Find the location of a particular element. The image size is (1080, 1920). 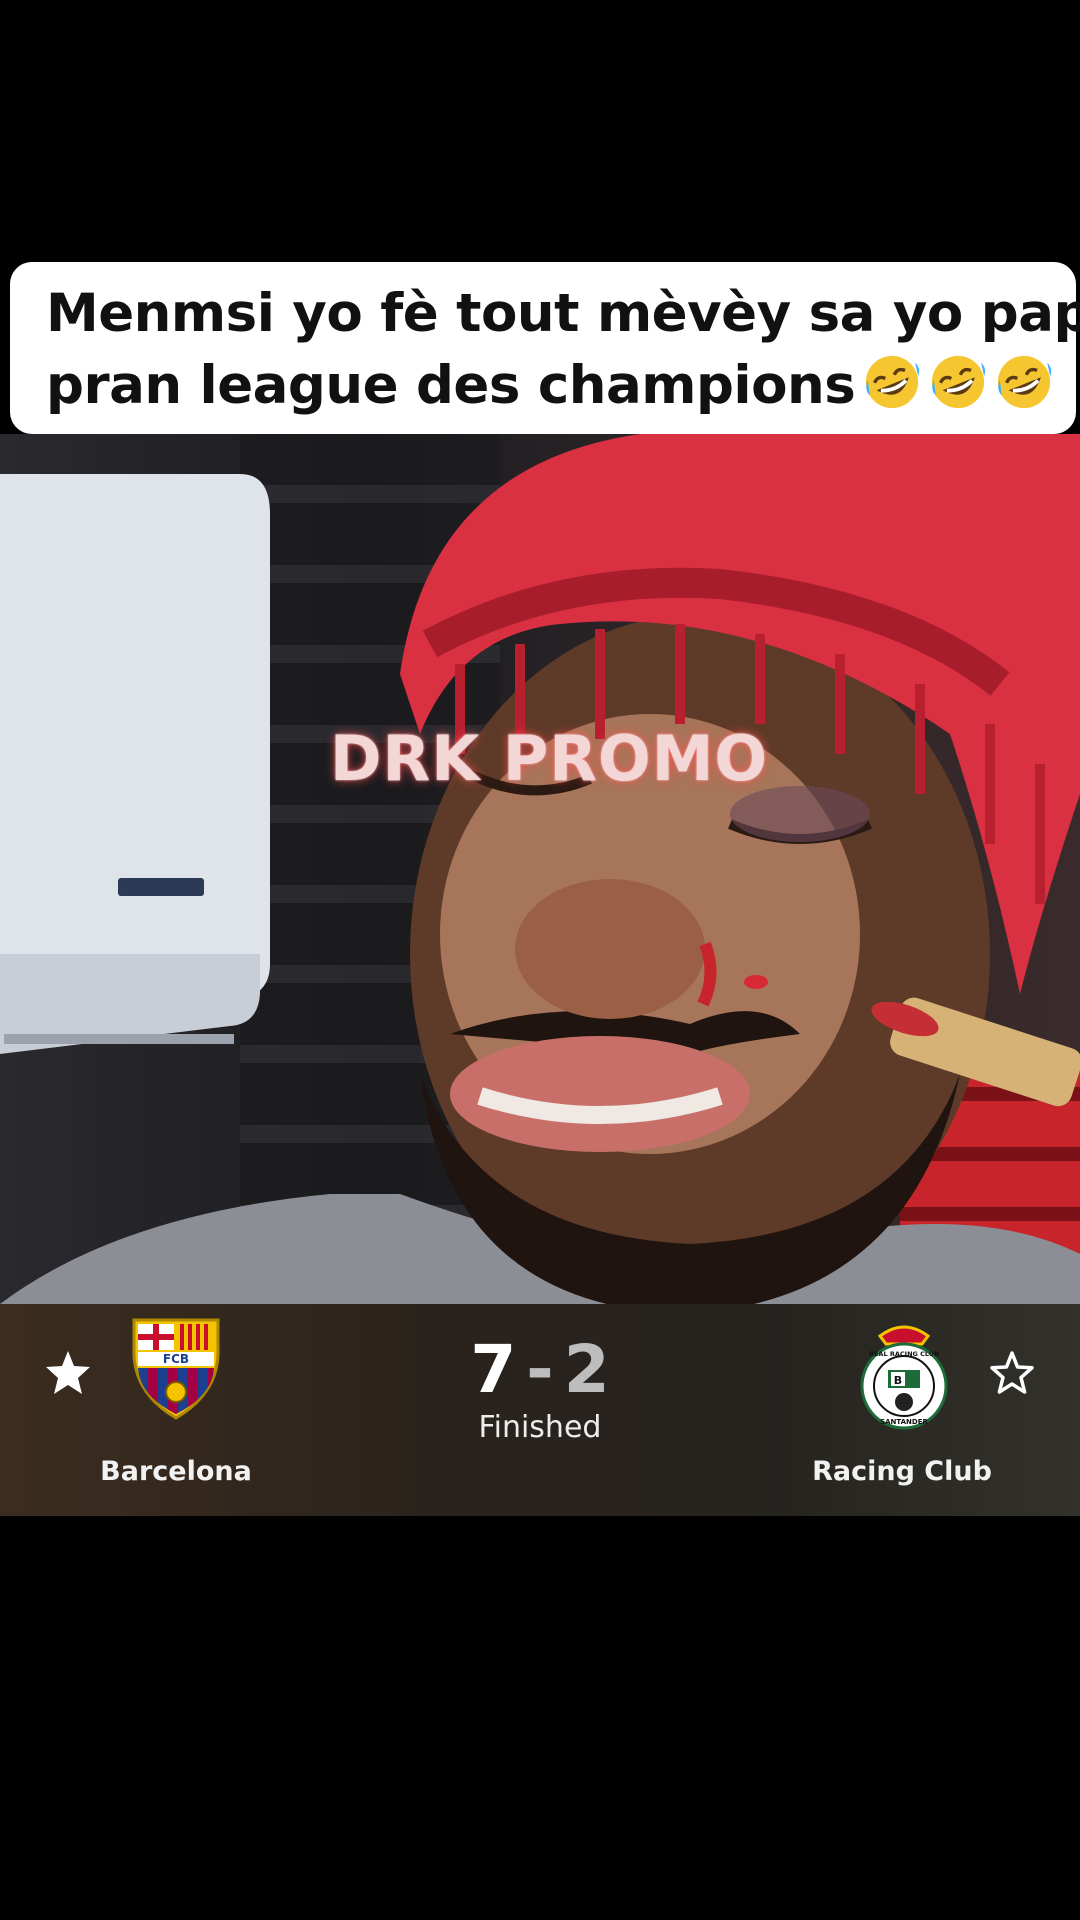

match-score: 7-2 is located at coordinates (540, 1370).